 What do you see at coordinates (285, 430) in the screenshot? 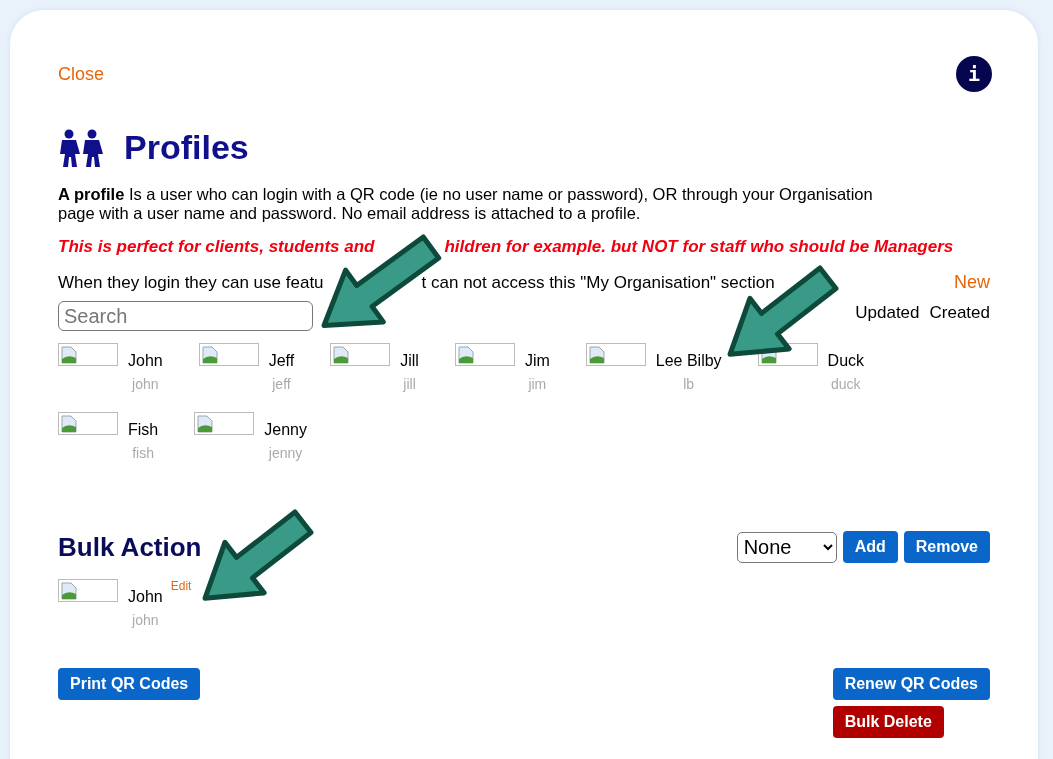
I see `profile-name: Jenny` at bounding box center [285, 430].